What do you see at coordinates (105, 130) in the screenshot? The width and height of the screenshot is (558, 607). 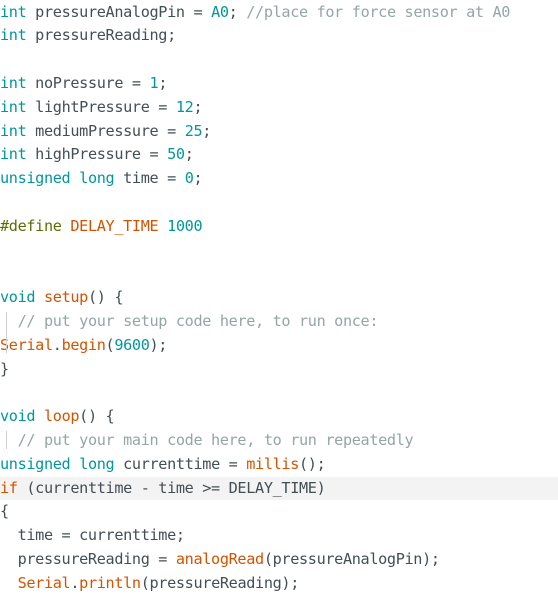 I see `code-token: mediumPressure =` at bounding box center [105, 130].